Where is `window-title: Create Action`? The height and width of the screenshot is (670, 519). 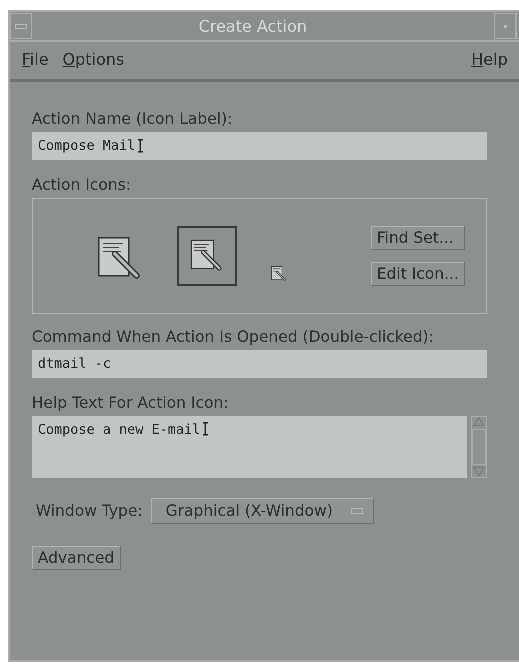 window-title: Create Action is located at coordinates (253, 26).